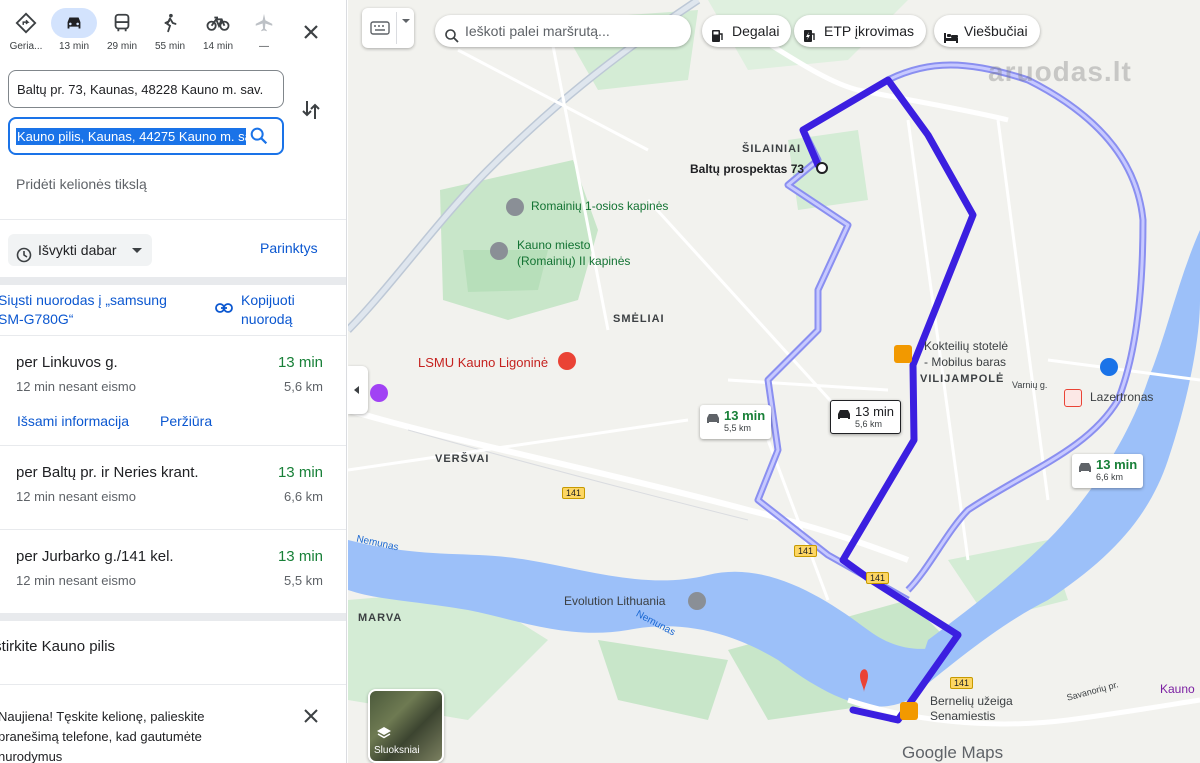  I want to click on street-label: Varnių g., so click(1030, 385).